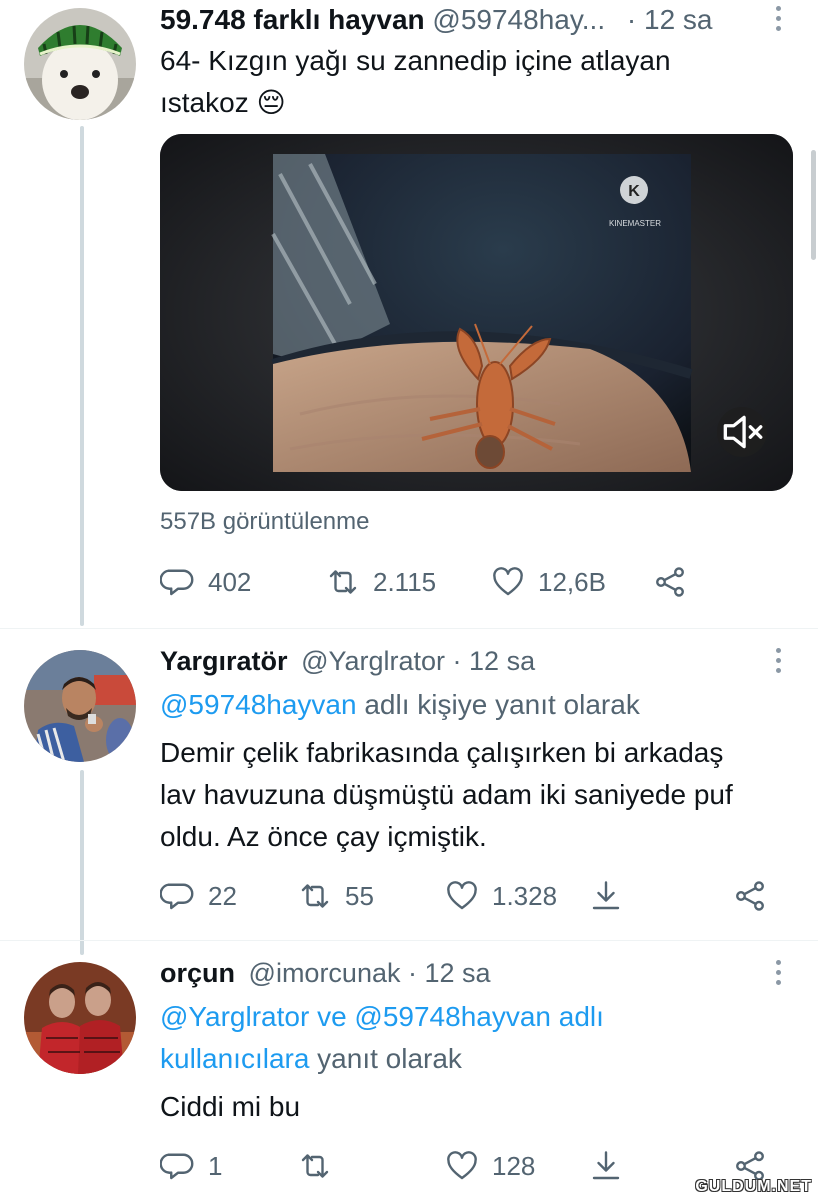 The height and width of the screenshot is (1200, 818). What do you see at coordinates (230, 581) in the screenshot?
I see `reply-count: 402` at bounding box center [230, 581].